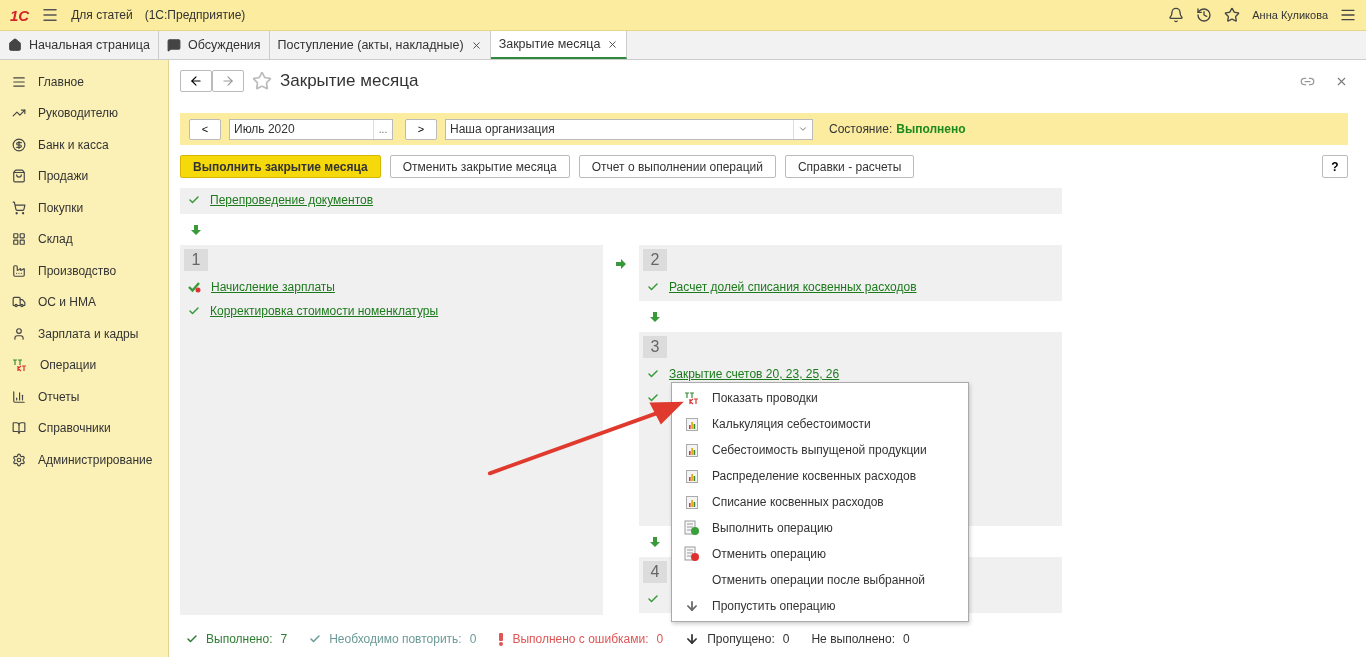 The height and width of the screenshot is (657, 1366). What do you see at coordinates (239, 639) in the screenshot?
I see `status-label: Выполнено:` at bounding box center [239, 639].